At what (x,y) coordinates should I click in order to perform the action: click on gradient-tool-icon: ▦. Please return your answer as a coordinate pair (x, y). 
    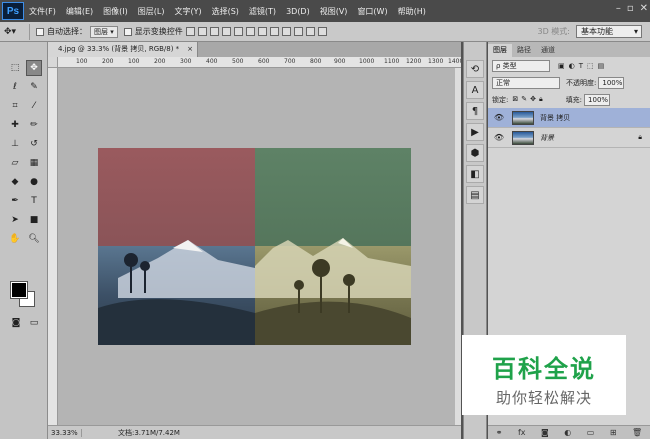
    Looking at the image, I should click on (34, 163).